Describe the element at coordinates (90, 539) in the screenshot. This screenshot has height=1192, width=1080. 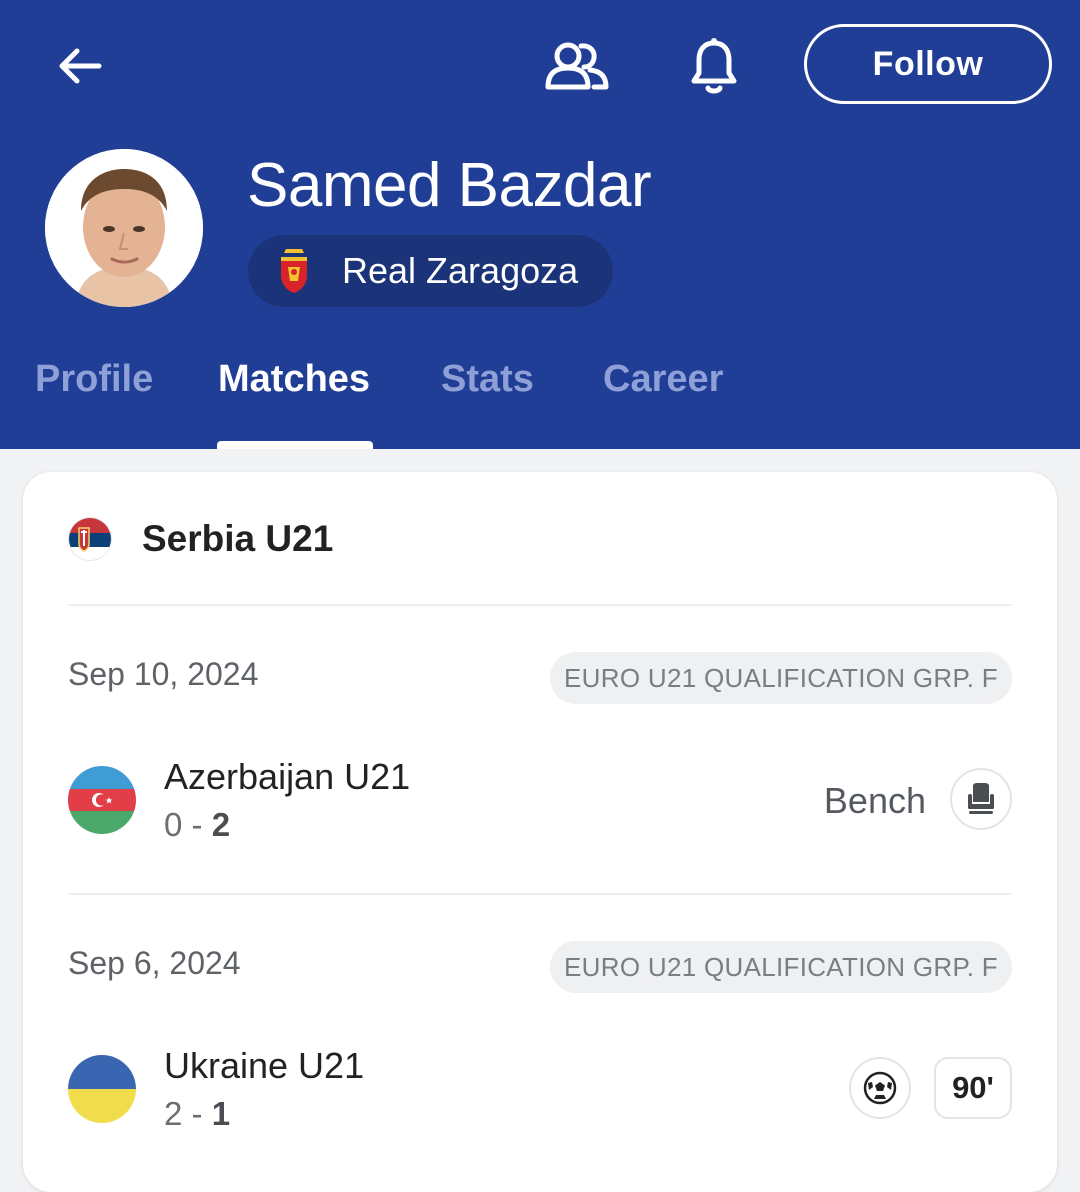
I see `serbia-flag-icon` at that location.